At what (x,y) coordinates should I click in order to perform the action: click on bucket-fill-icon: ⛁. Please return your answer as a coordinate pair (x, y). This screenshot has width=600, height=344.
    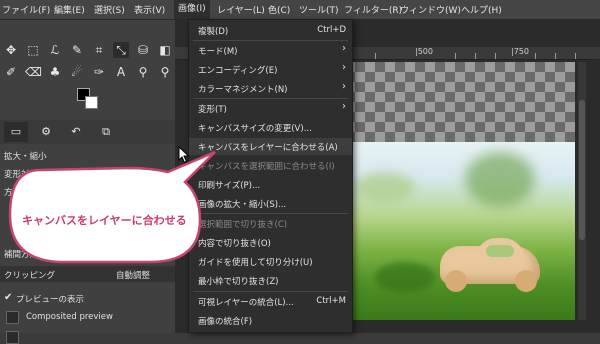
    Looking at the image, I should click on (143, 50).